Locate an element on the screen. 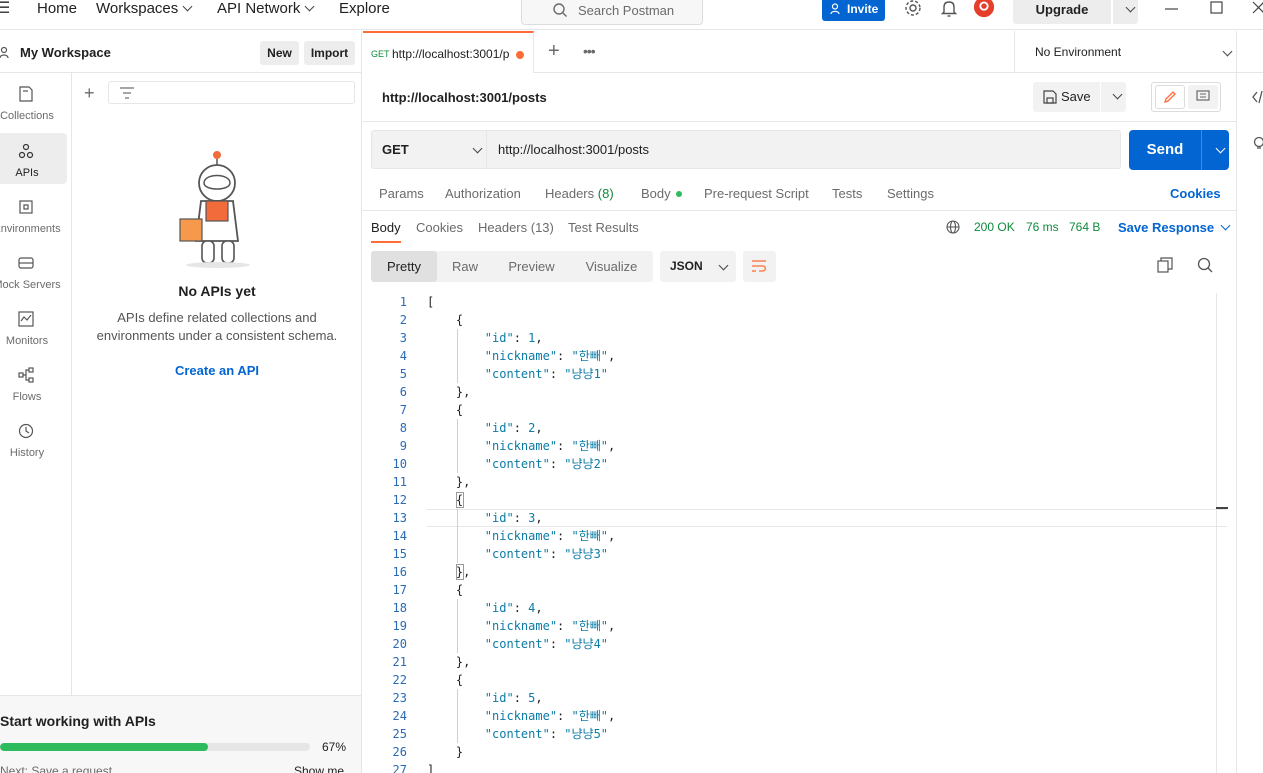 This screenshot has height=773, width=1263. code-text: "id": 1, is located at coordinates (513, 338).